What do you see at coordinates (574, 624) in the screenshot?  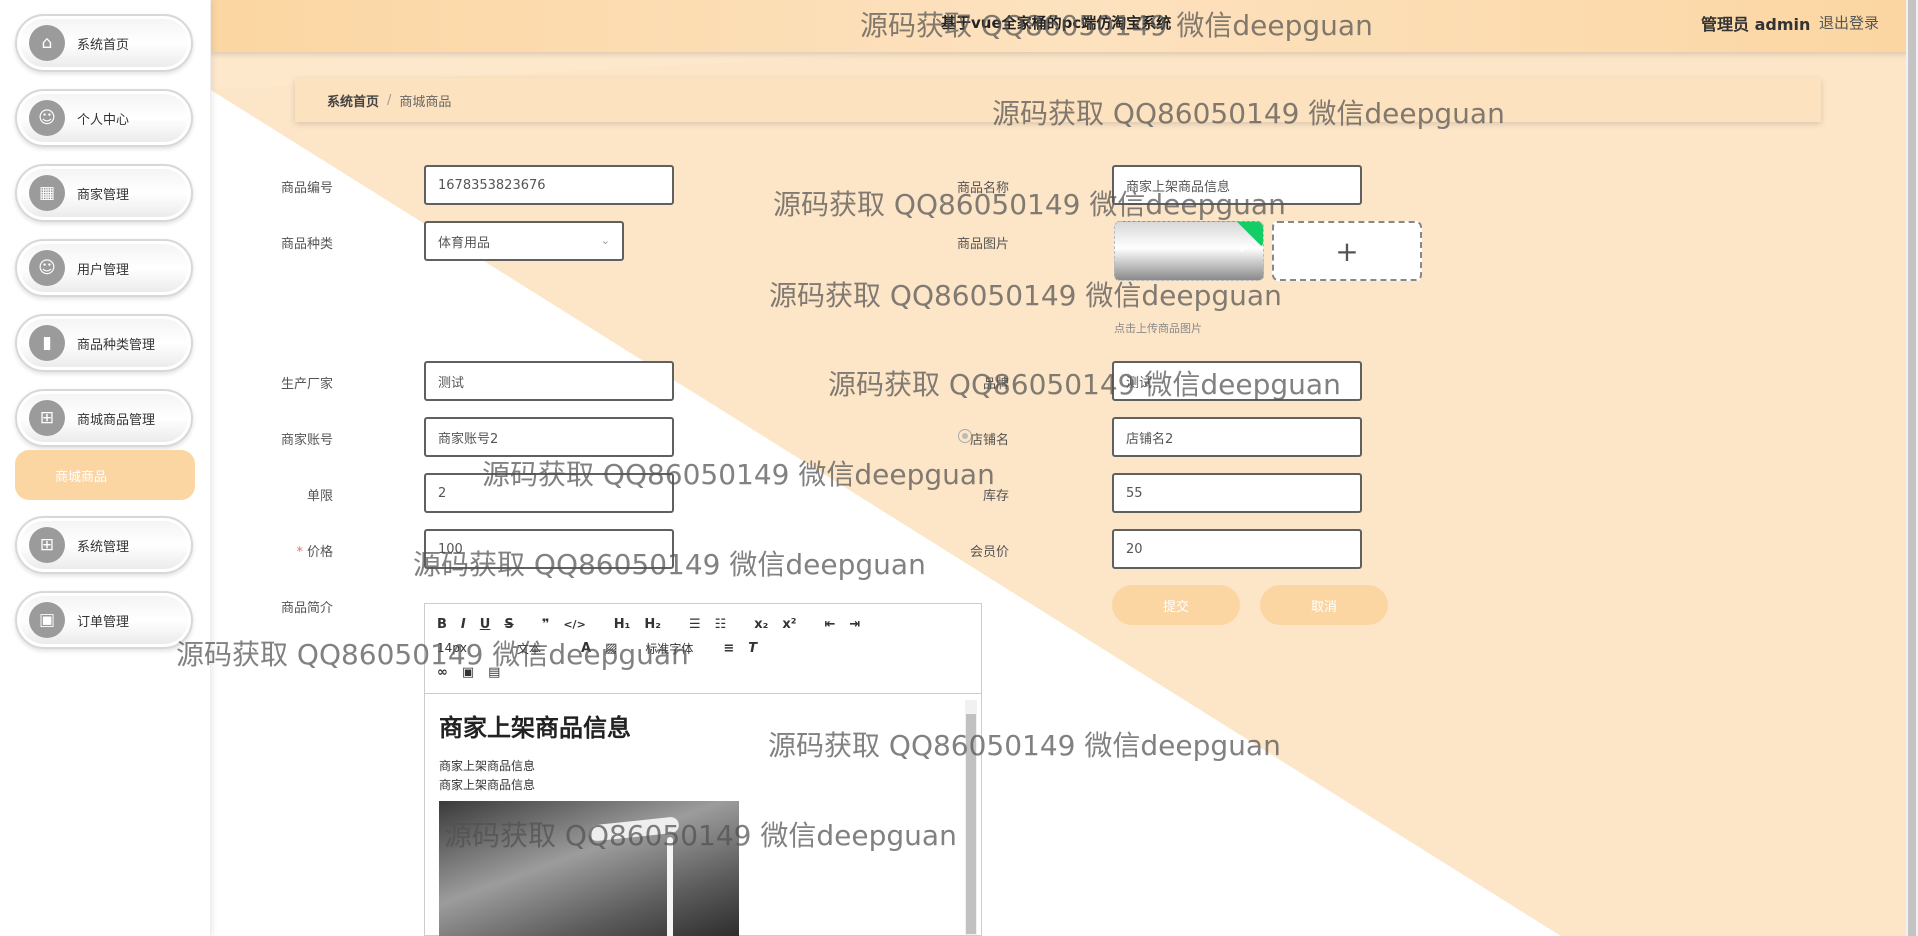 I see `code-icon: </>` at bounding box center [574, 624].